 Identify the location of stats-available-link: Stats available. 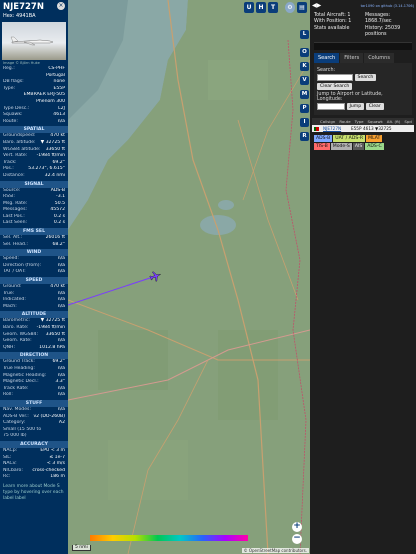
(337, 29).